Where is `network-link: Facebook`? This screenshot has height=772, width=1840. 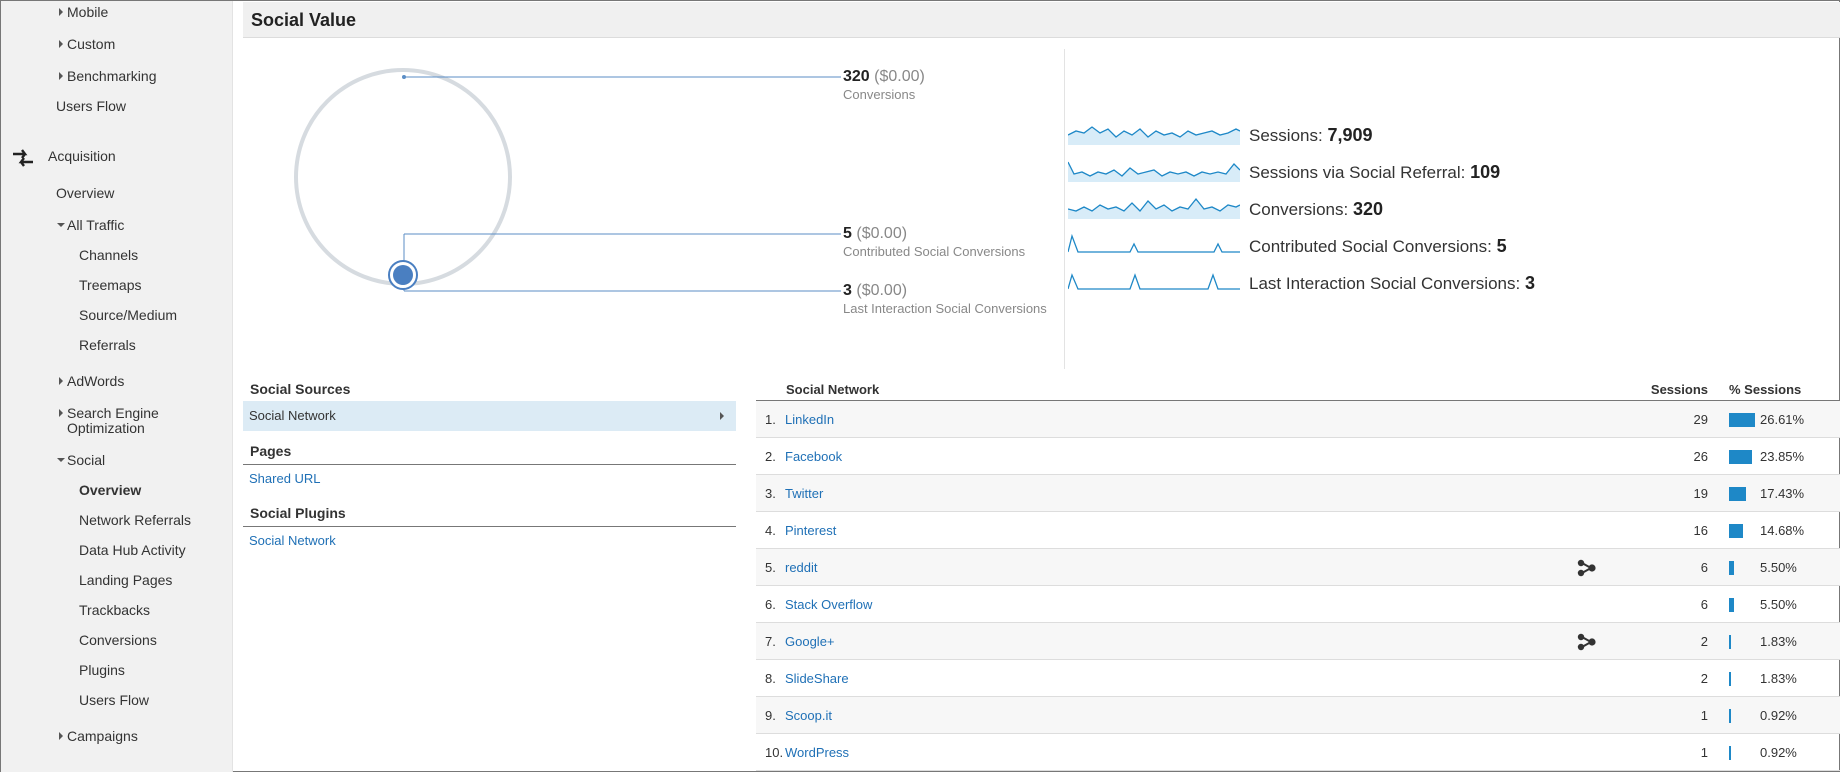 network-link: Facebook is located at coordinates (813, 456).